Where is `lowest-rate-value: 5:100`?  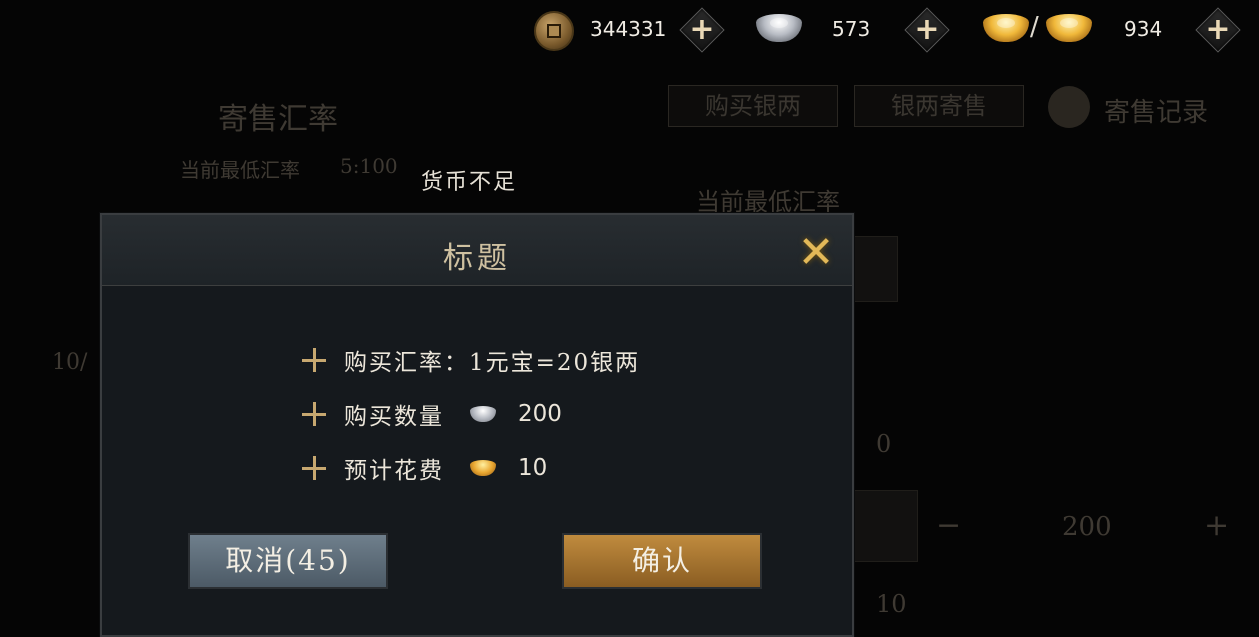 lowest-rate-value: 5:100 is located at coordinates (369, 166).